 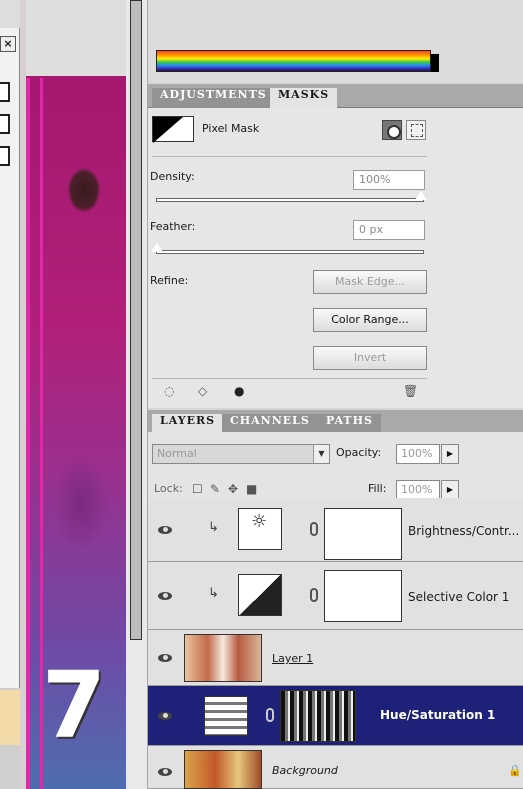 I want to click on density-field: 100%, so click(x=389, y=180).